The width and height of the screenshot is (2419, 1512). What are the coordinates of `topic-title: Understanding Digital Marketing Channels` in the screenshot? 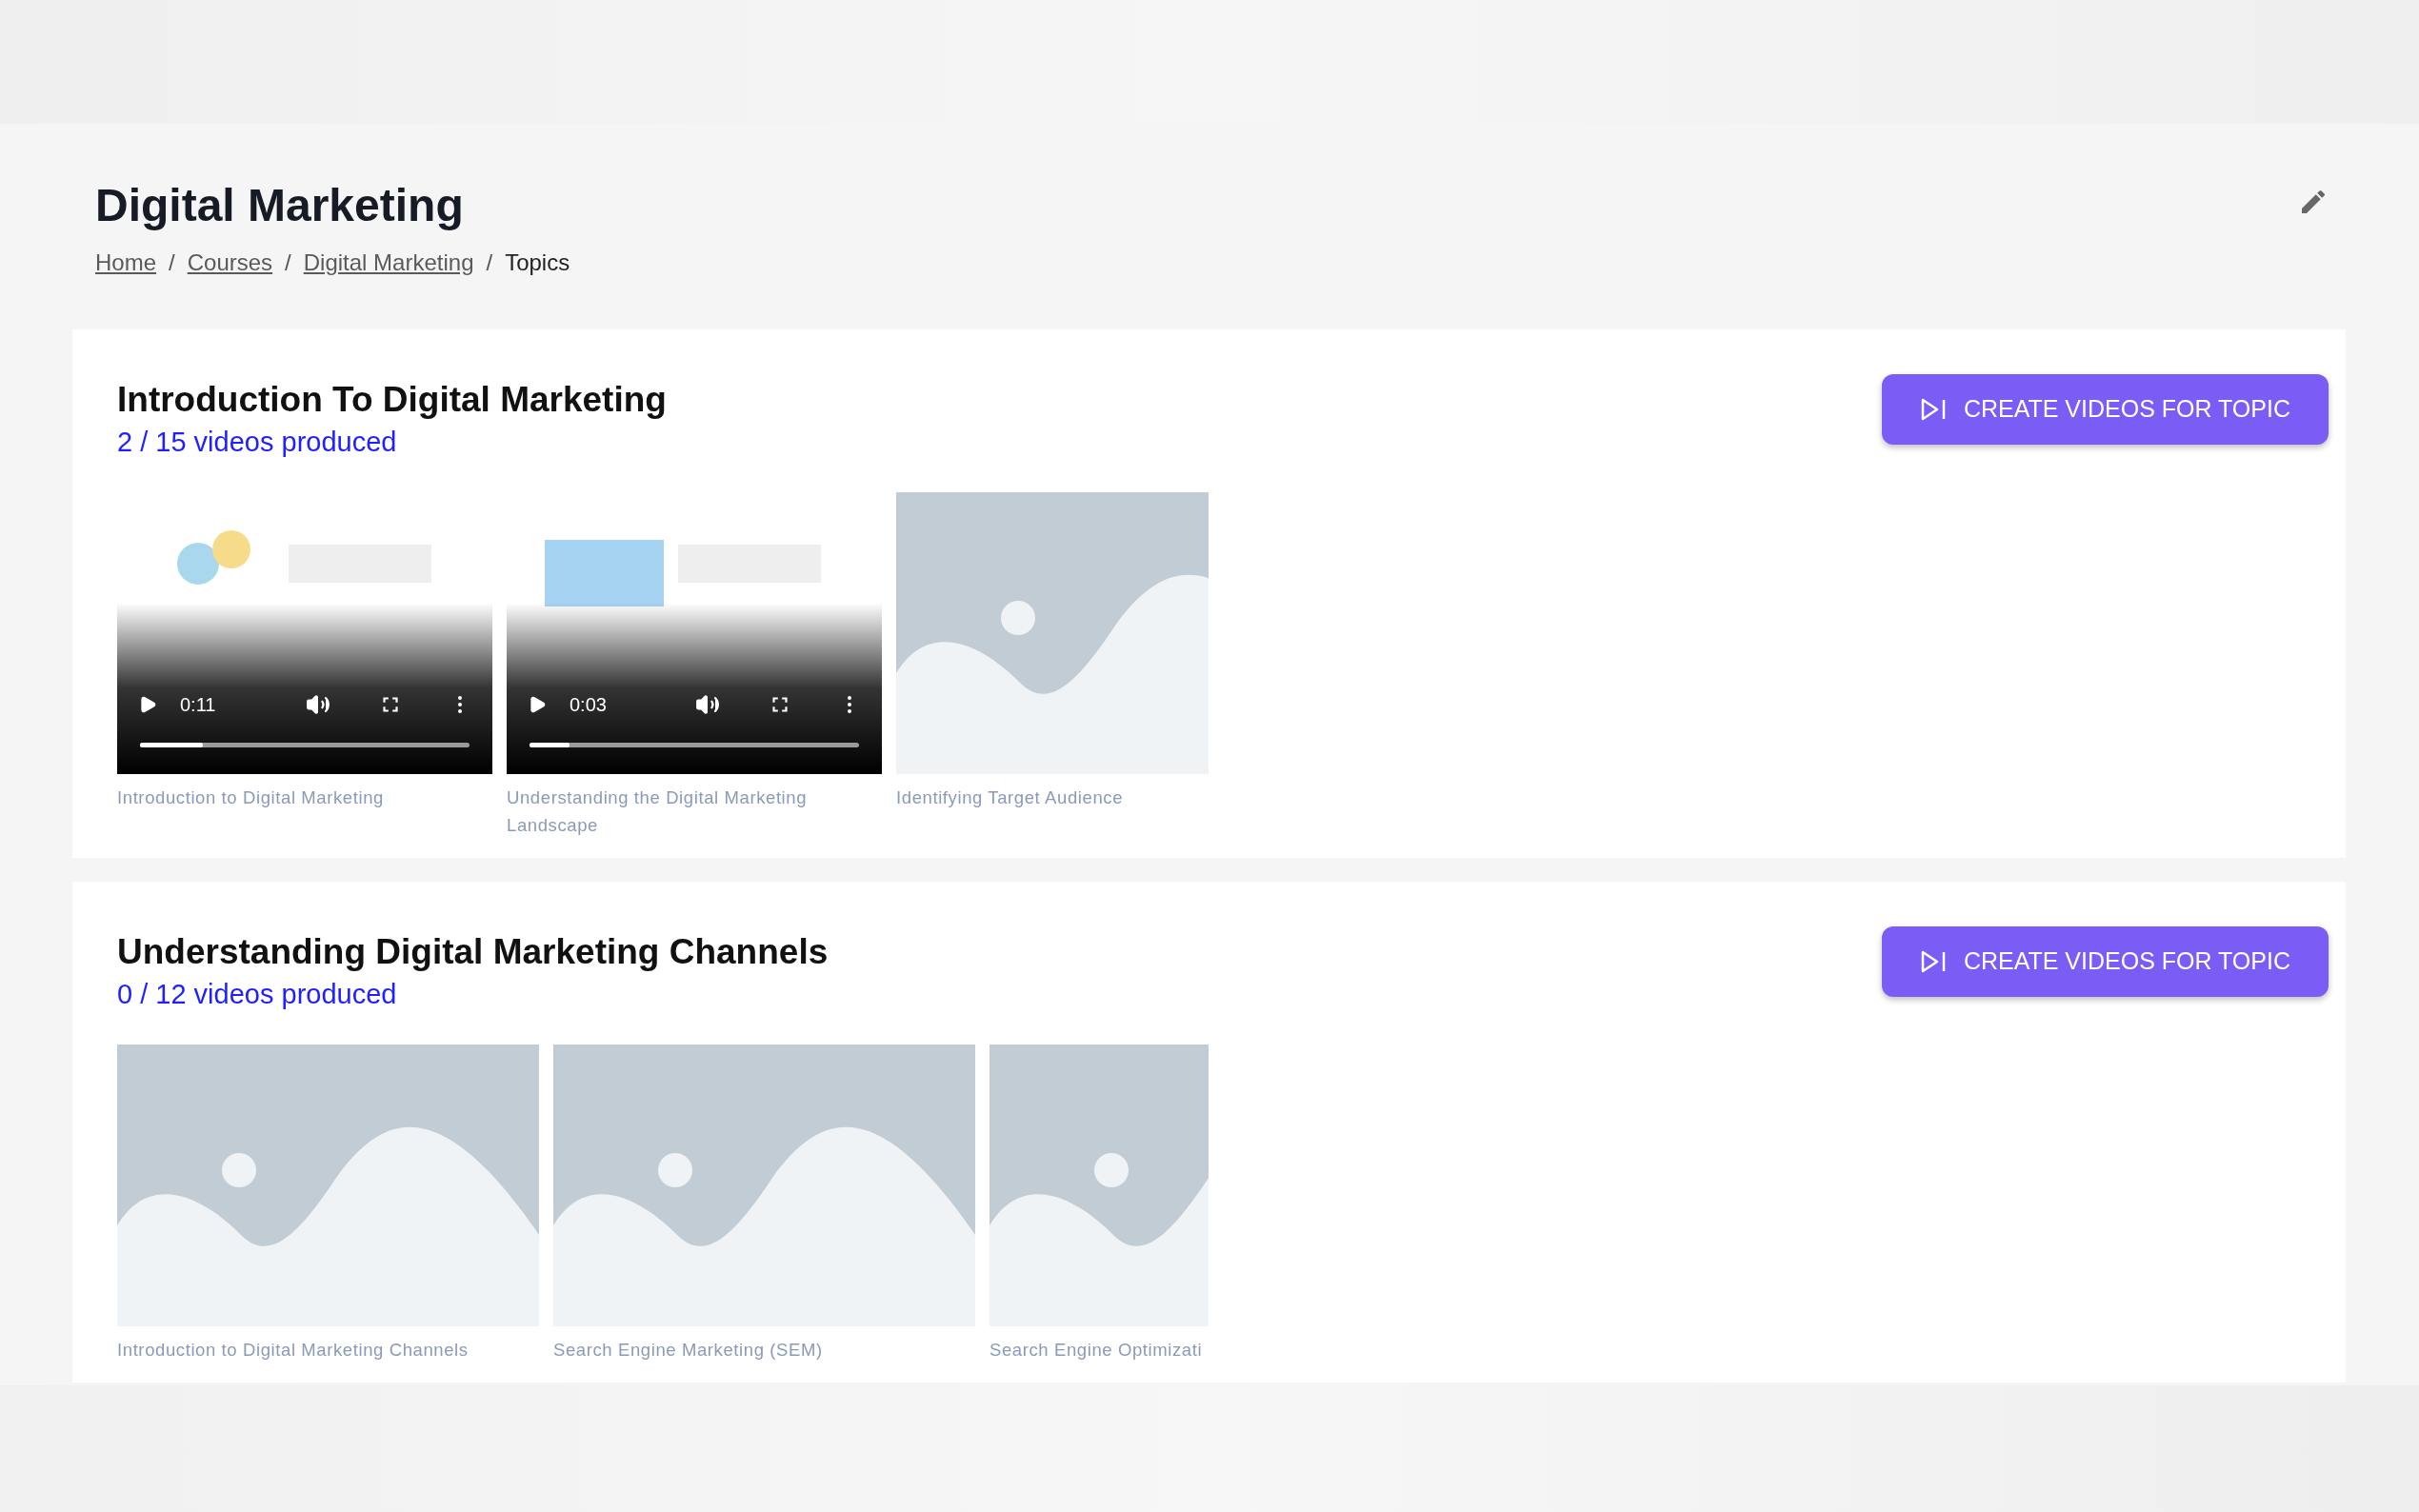 It's located at (473, 952).